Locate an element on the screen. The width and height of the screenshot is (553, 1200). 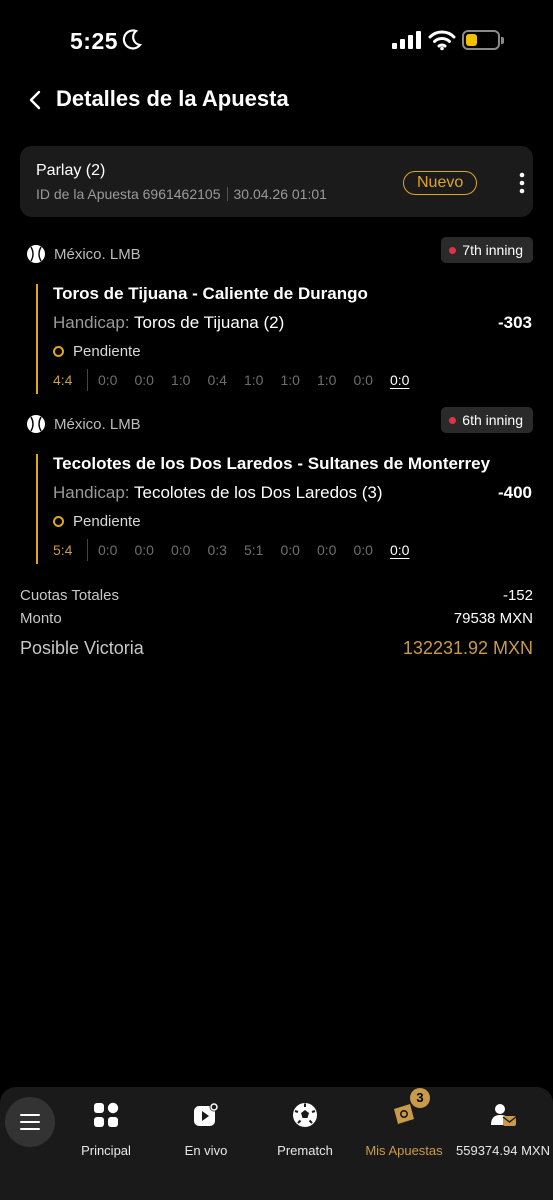
nav-label: En vivo is located at coordinates (206, 1150).